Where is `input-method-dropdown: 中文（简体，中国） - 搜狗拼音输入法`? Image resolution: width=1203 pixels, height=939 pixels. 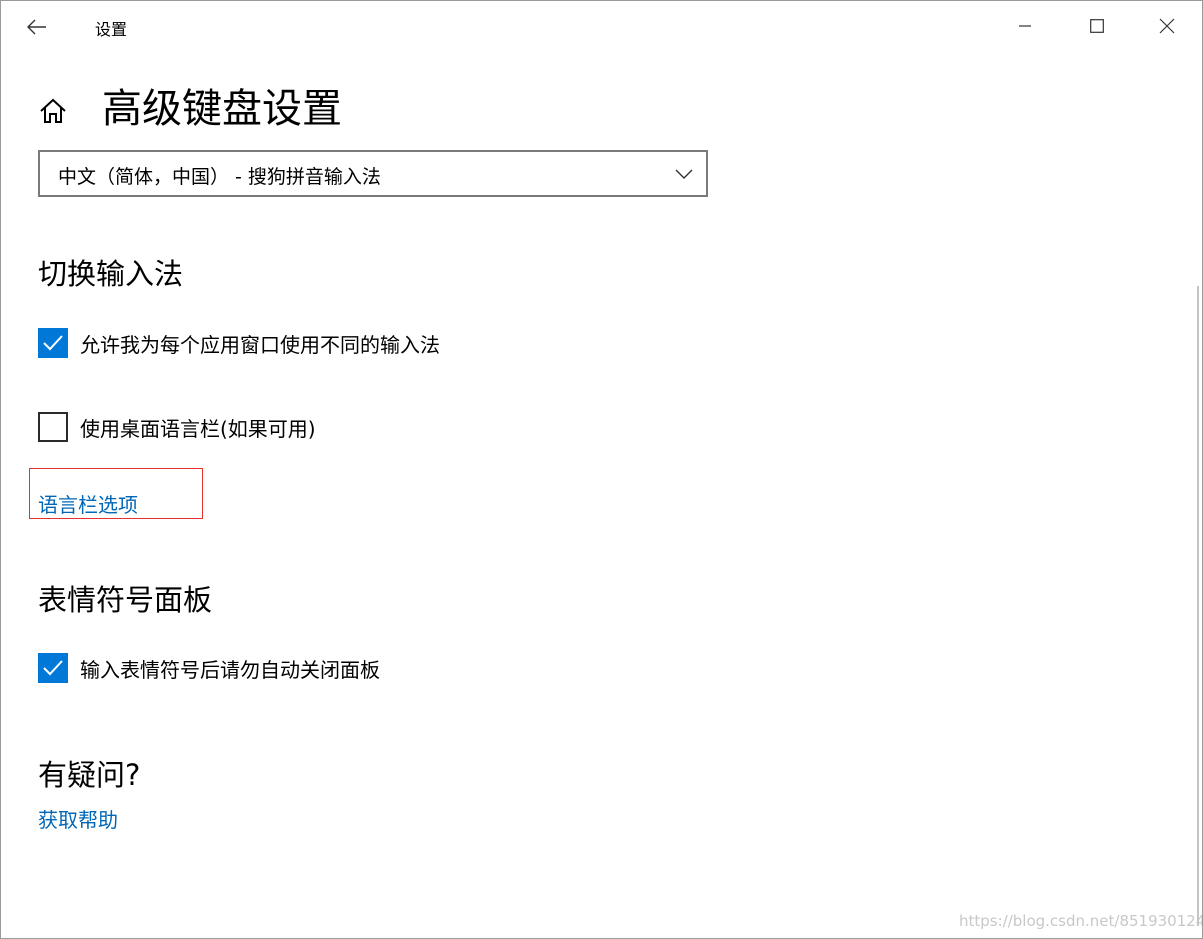 input-method-dropdown: 中文（简体，中国） - 搜狗拼音输入法 is located at coordinates (373, 173).